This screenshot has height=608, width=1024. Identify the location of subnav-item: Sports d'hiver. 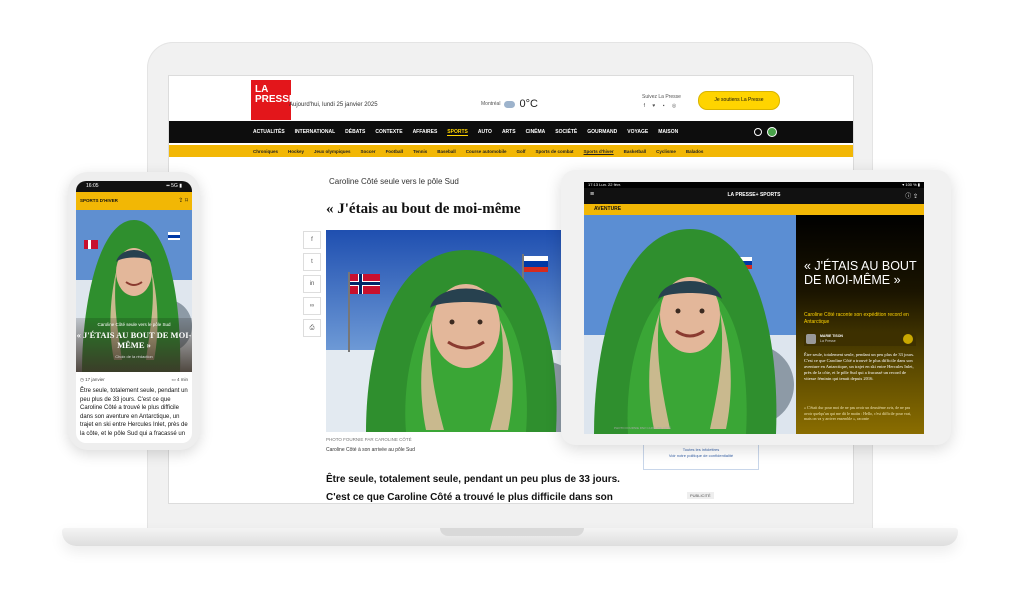
(599, 151).